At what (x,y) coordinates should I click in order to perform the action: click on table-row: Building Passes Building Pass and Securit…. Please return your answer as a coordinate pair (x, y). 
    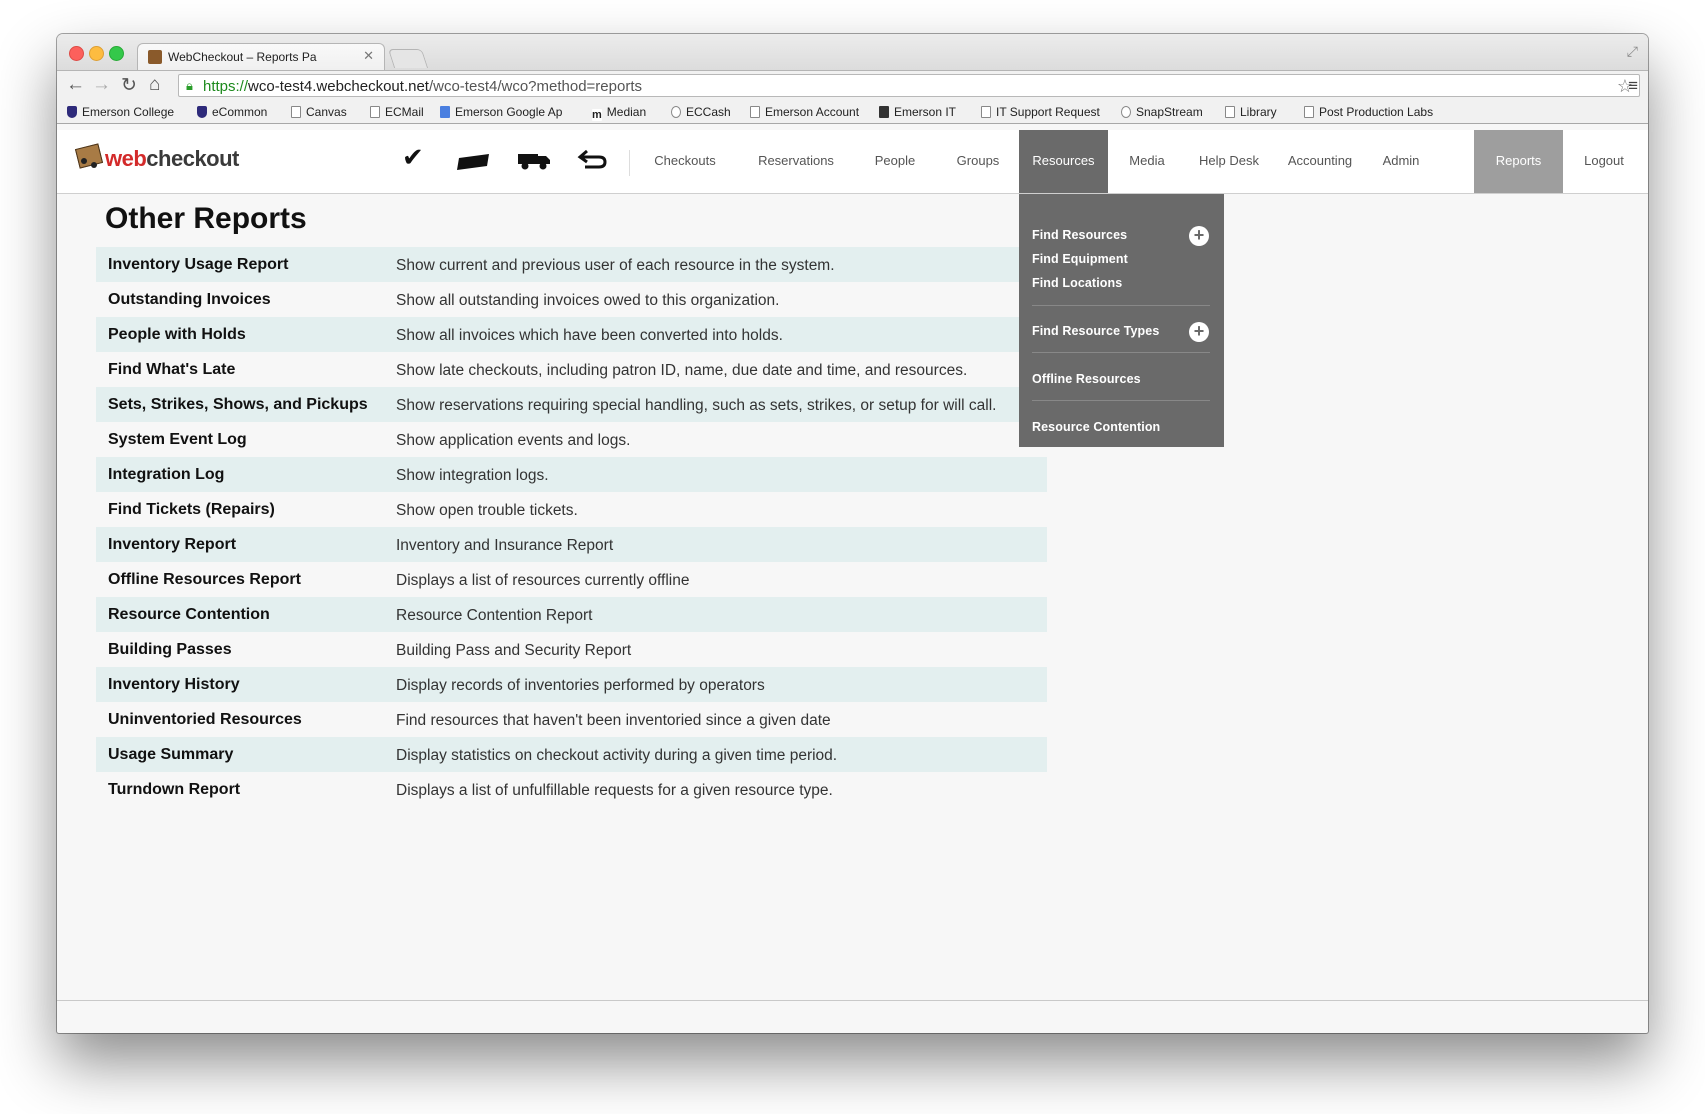
    Looking at the image, I should click on (571, 649).